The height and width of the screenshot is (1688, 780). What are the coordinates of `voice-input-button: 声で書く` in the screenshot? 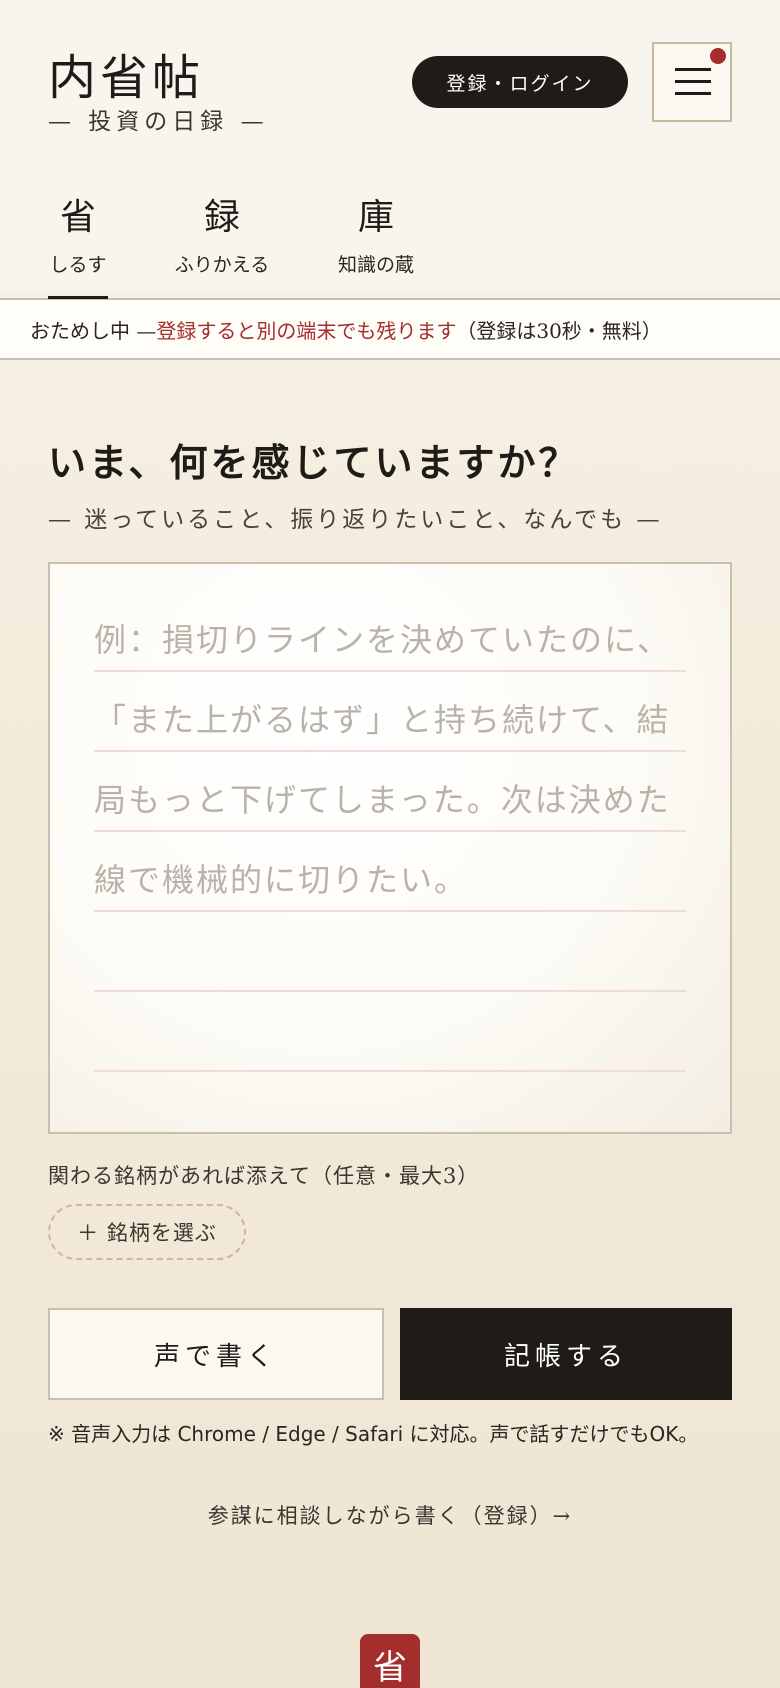 It's located at (216, 1354).